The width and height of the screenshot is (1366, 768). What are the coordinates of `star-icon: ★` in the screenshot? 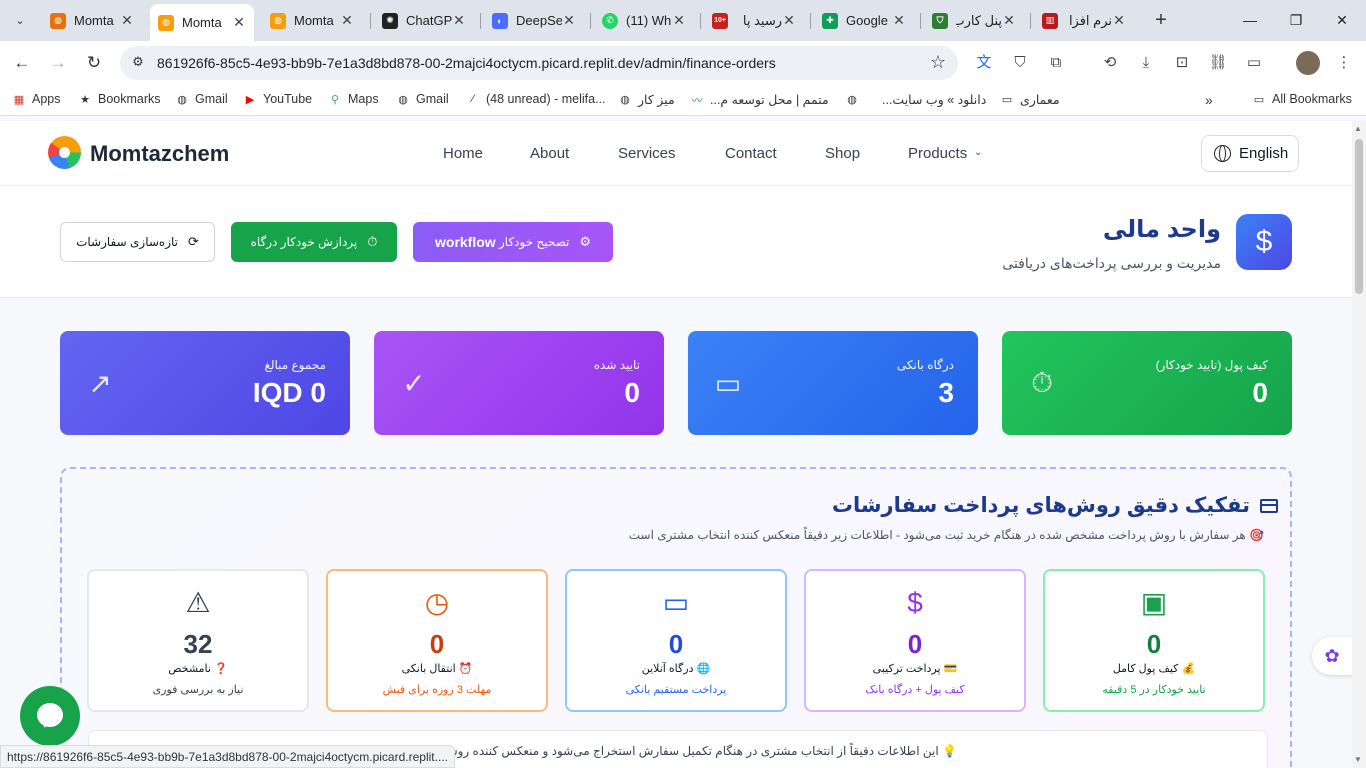 It's located at (85, 99).